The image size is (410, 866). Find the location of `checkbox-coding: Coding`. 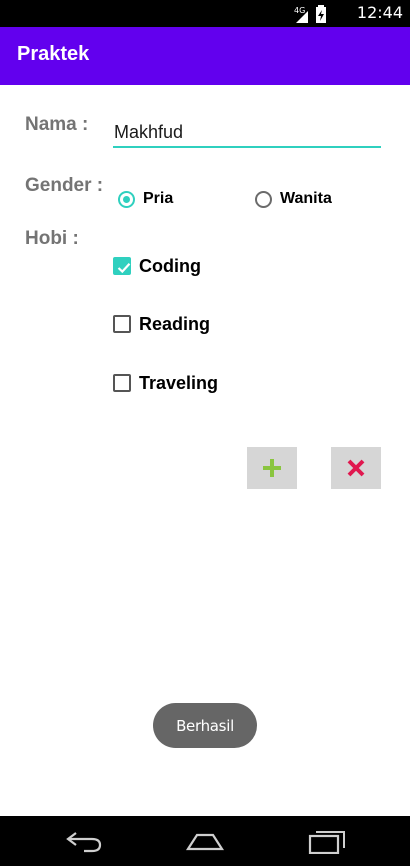

checkbox-coding: Coding is located at coordinates (157, 266).